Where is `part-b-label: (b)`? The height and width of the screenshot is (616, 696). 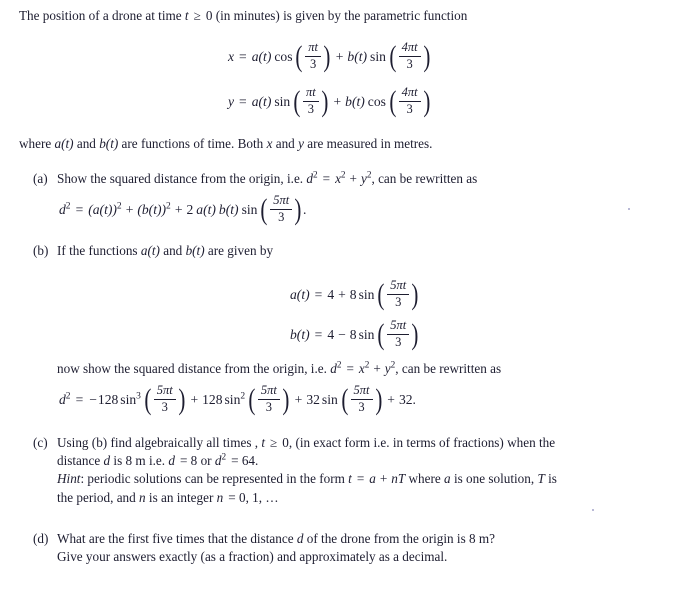 part-b-label: (b) is located at coordinates (41, 250).